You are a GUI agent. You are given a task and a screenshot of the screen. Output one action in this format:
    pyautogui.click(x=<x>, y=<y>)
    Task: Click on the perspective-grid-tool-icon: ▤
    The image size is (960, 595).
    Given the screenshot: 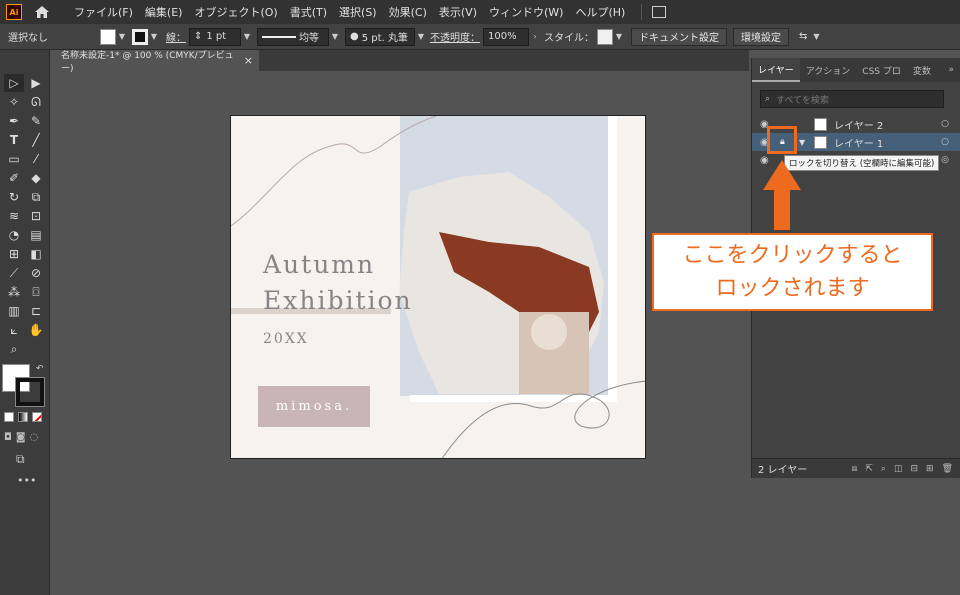 What is the action you would take?
    pyautogui.click(x=36, y=235)
    